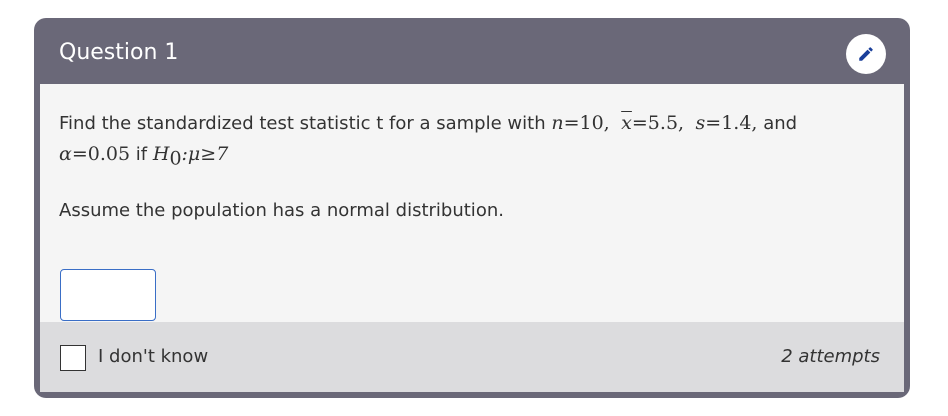 This screenshot has width=948, height=416. I want to click on attempts-count: 2 attempts, so click(830, 356).